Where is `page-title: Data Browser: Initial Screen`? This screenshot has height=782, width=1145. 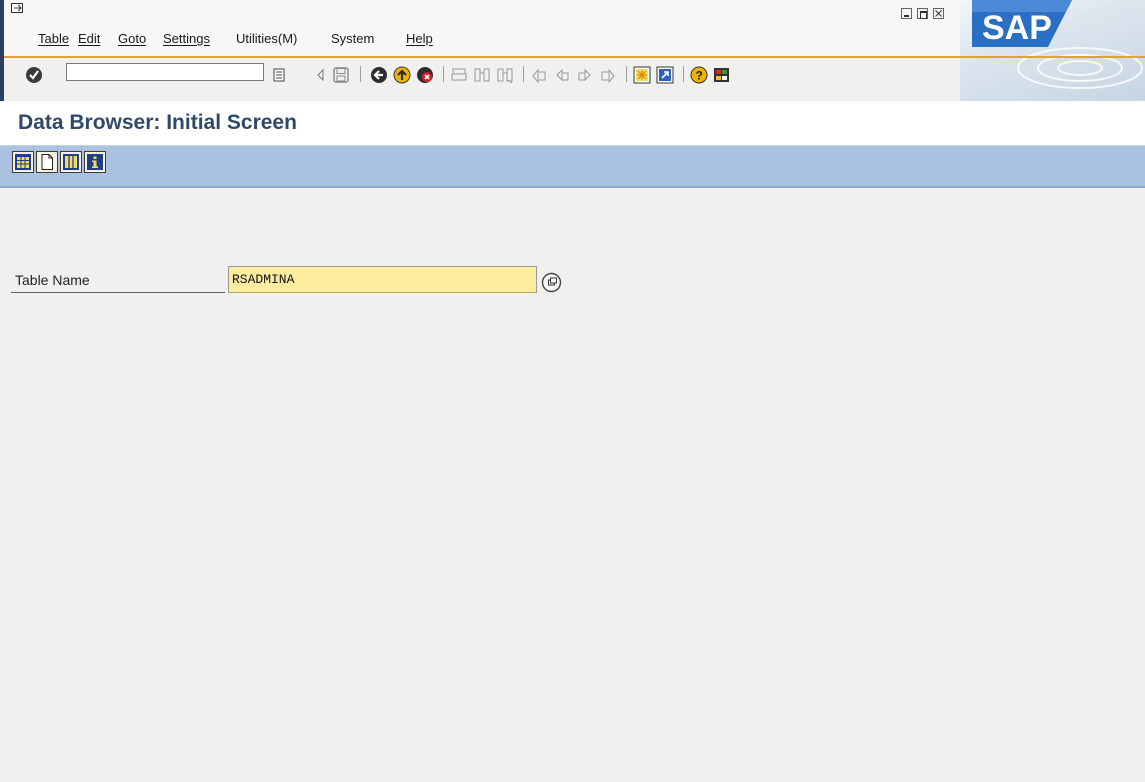 page-title: Data Browser: Initial Screen is located at coordinates (157, 122).